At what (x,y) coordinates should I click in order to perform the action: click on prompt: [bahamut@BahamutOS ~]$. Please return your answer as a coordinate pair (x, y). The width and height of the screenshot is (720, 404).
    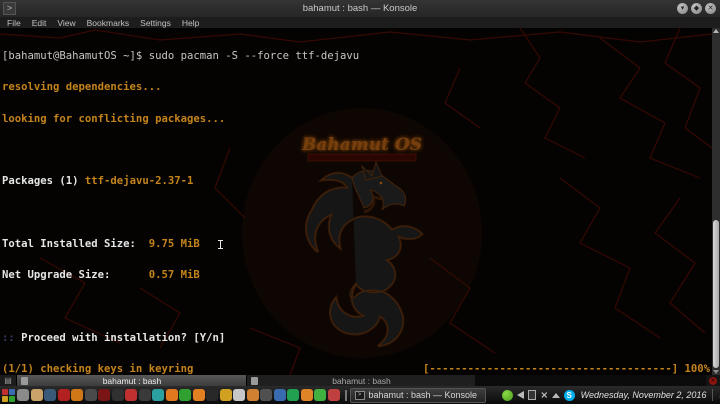
    Looking at the image, I should click on (72, 55).